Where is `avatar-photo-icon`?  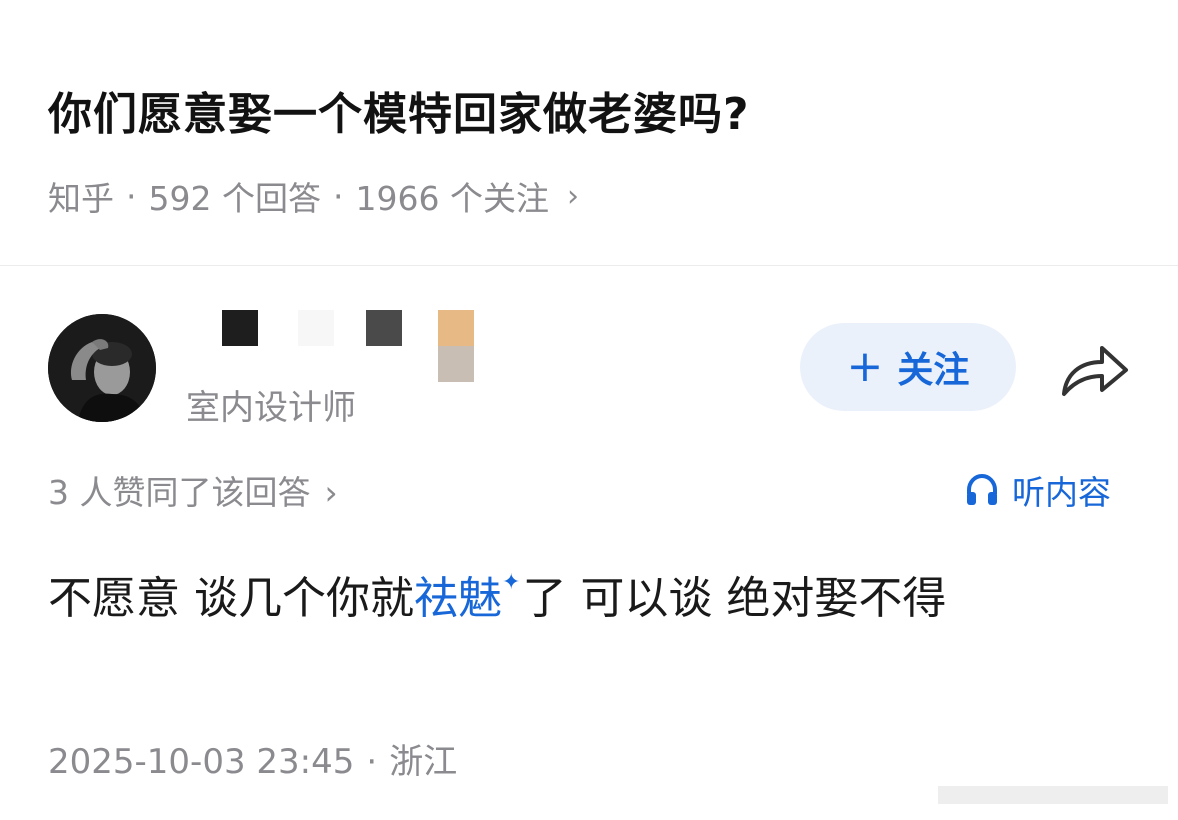 avatar-photo-icon is located at coordinates (102, 368).